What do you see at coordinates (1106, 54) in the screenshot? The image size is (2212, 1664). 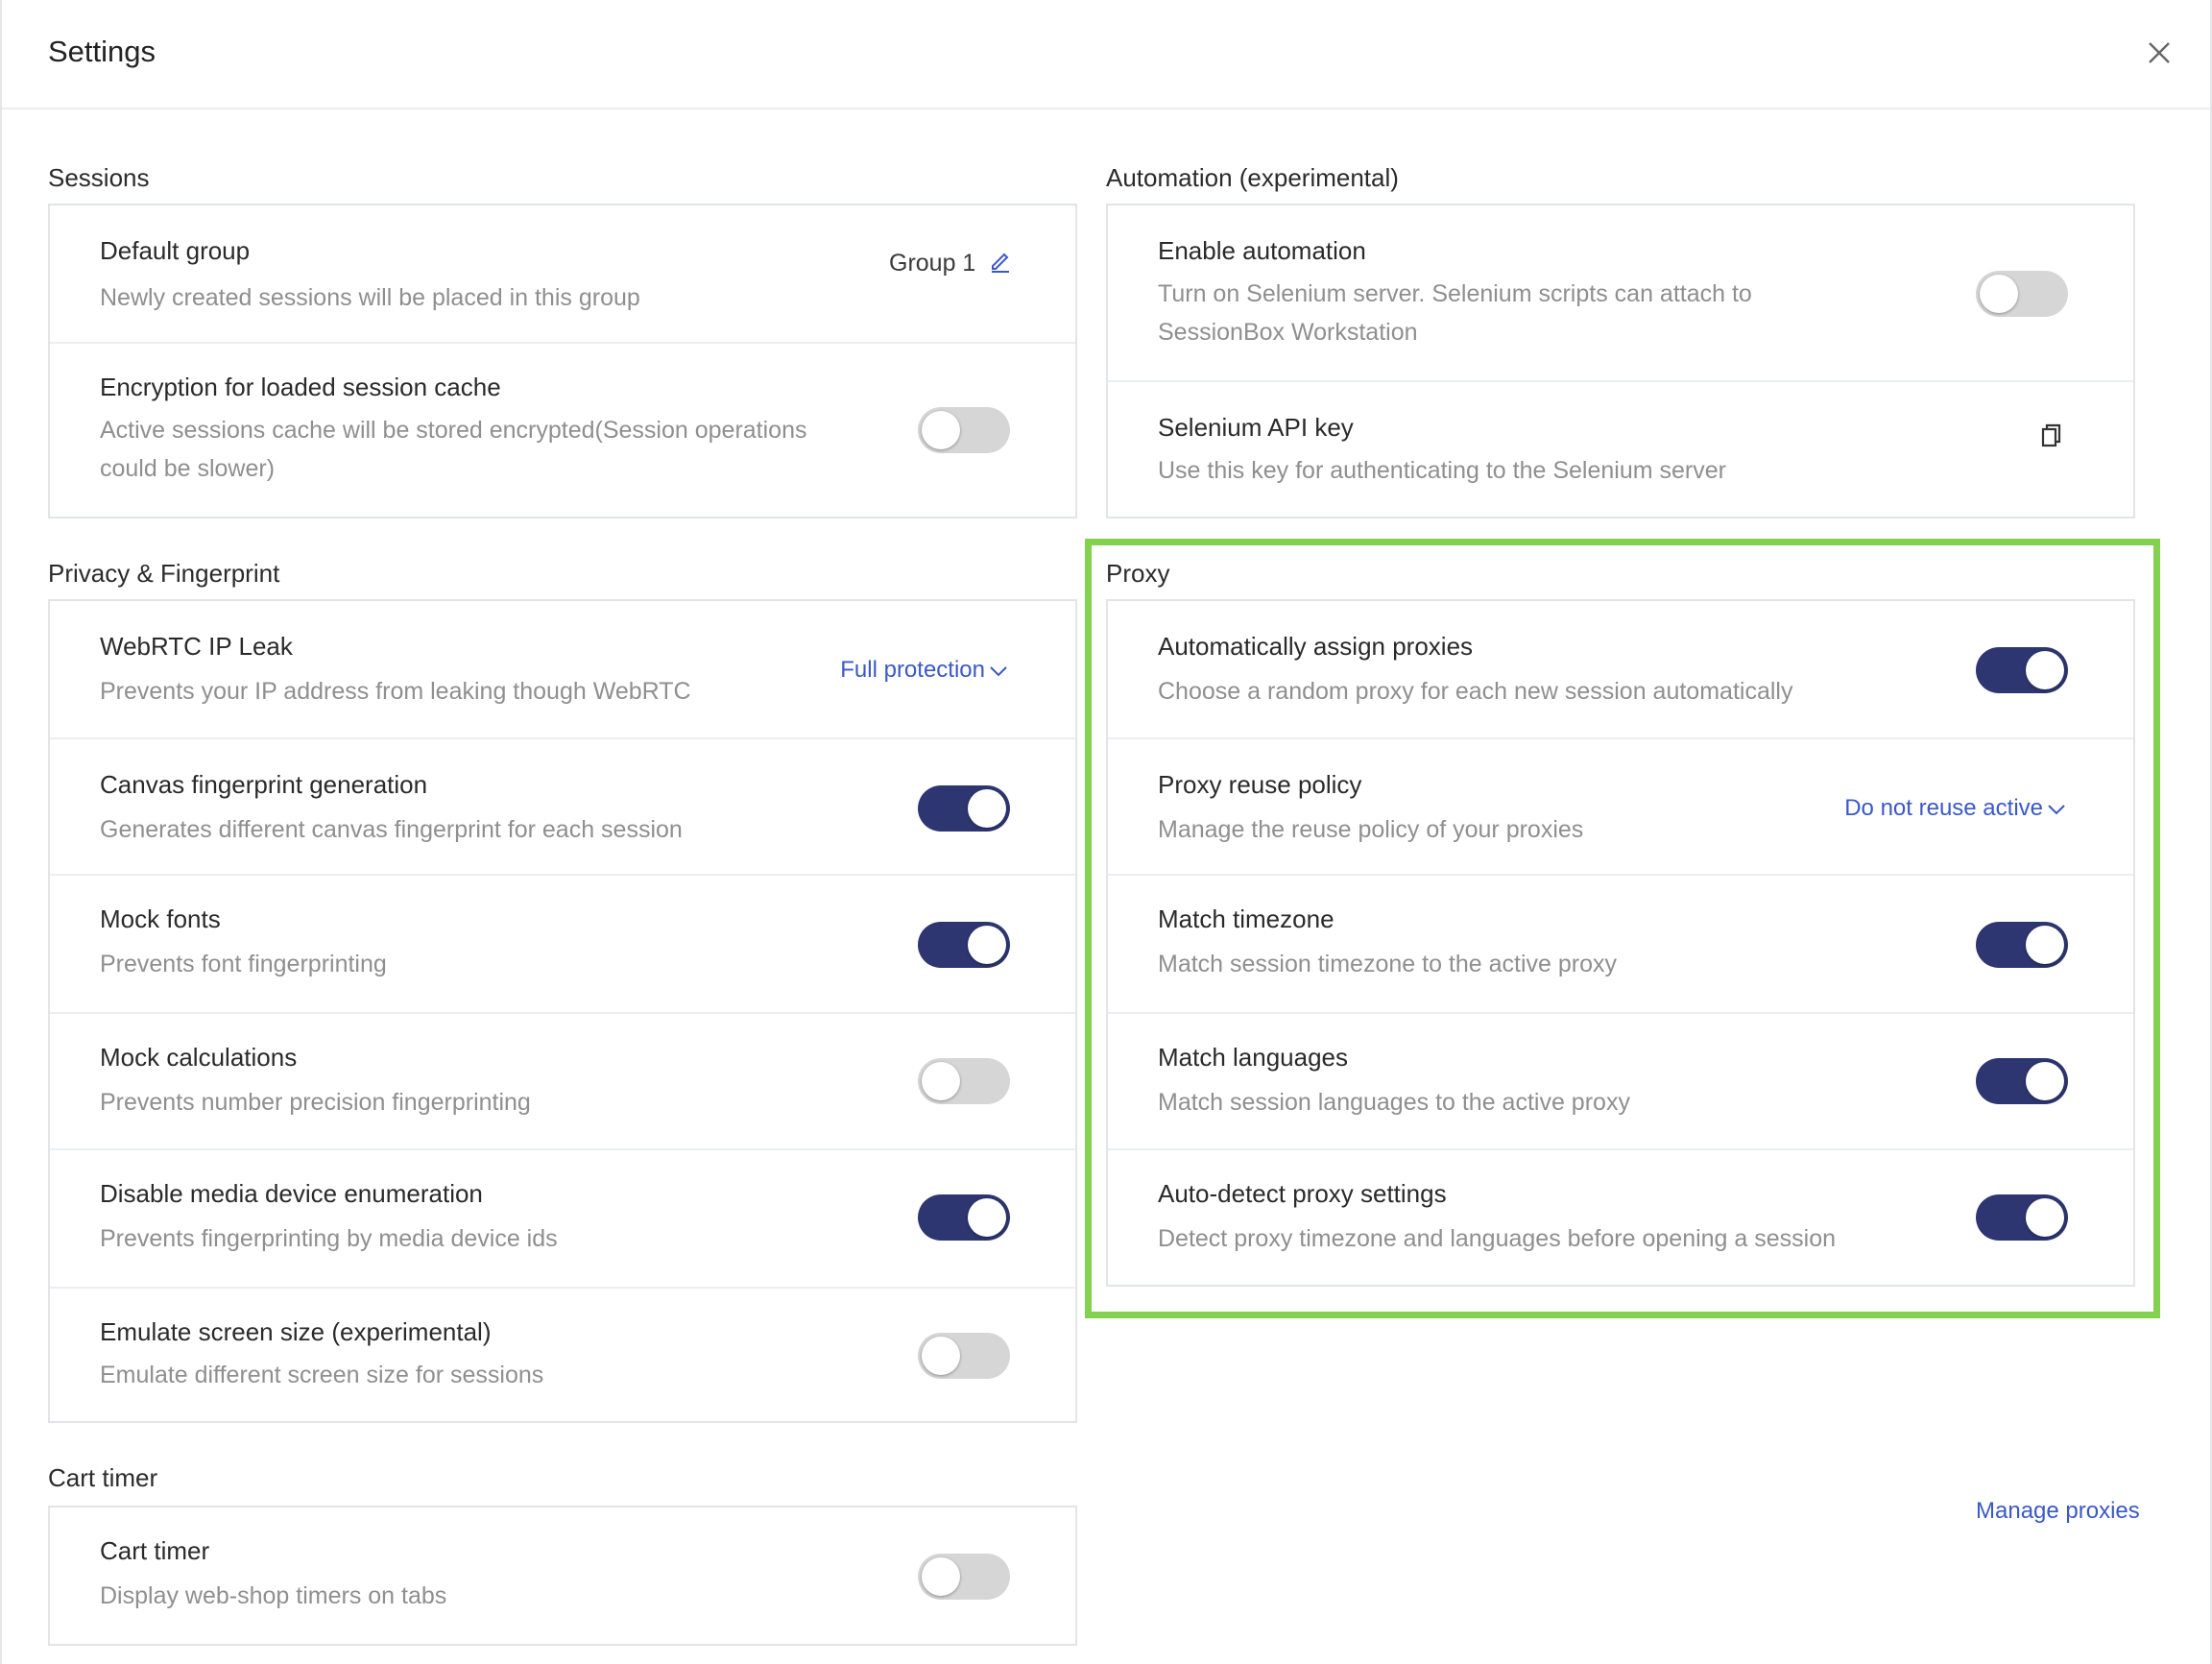 I see `settings-header: Settings` at bounding box center [1106, 54].